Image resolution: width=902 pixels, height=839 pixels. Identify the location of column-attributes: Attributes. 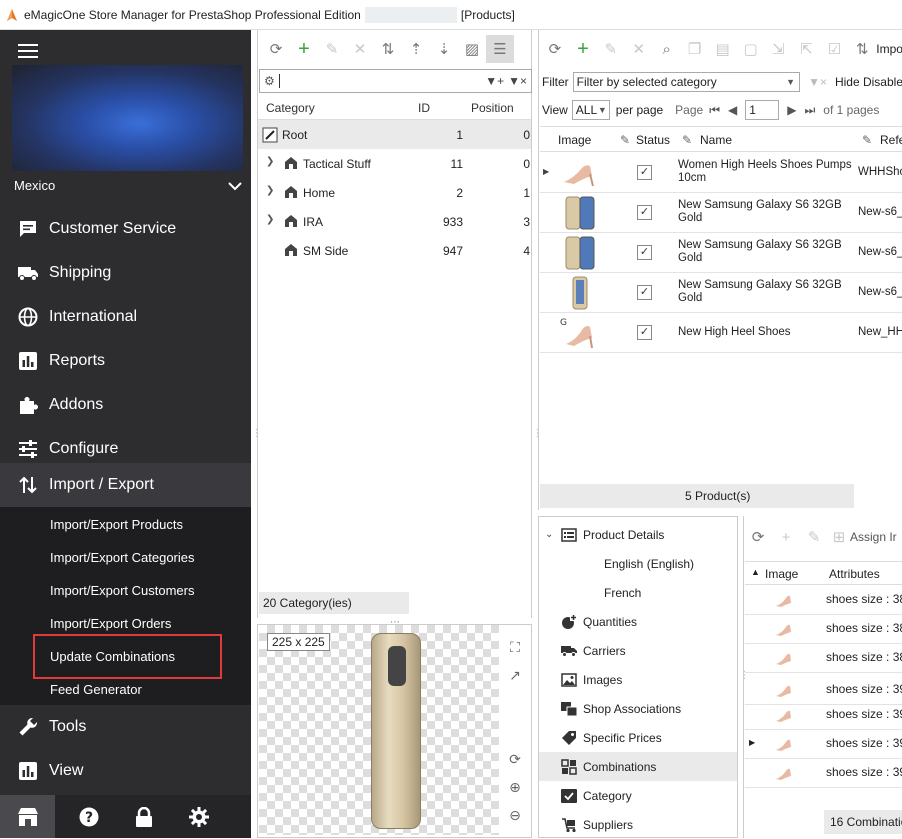
(854, 574).